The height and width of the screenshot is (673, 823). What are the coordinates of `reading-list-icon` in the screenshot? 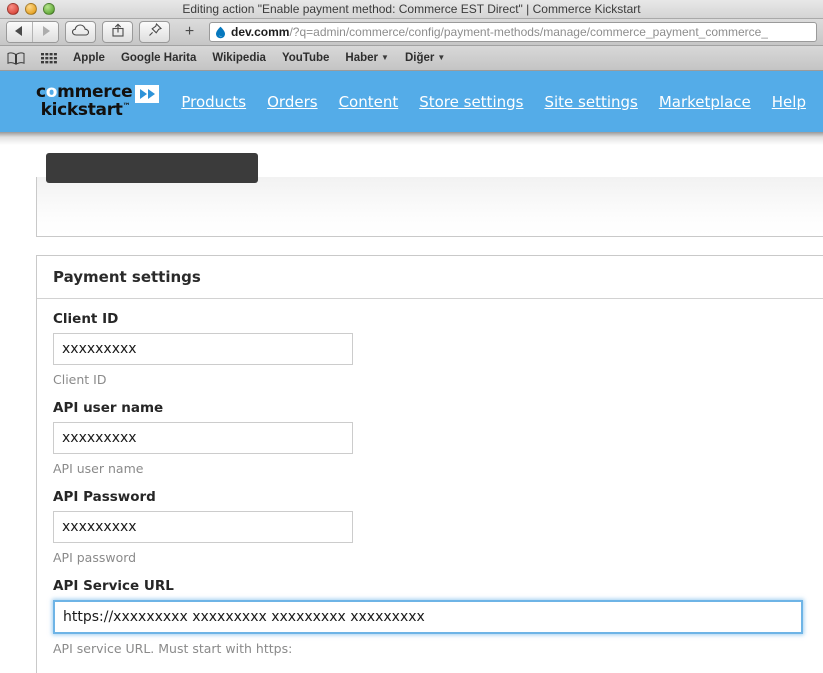 It's located at (16, 58).